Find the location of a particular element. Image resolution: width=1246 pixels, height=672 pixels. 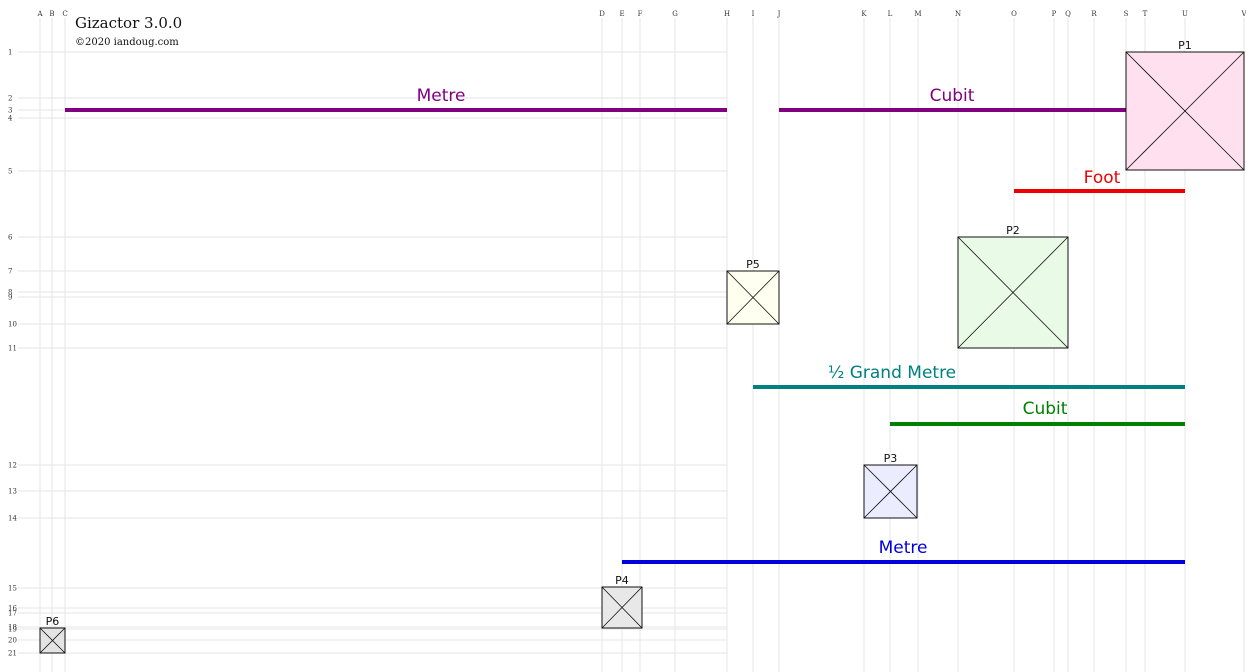

column-label: H is located at coordinates (727, 14).